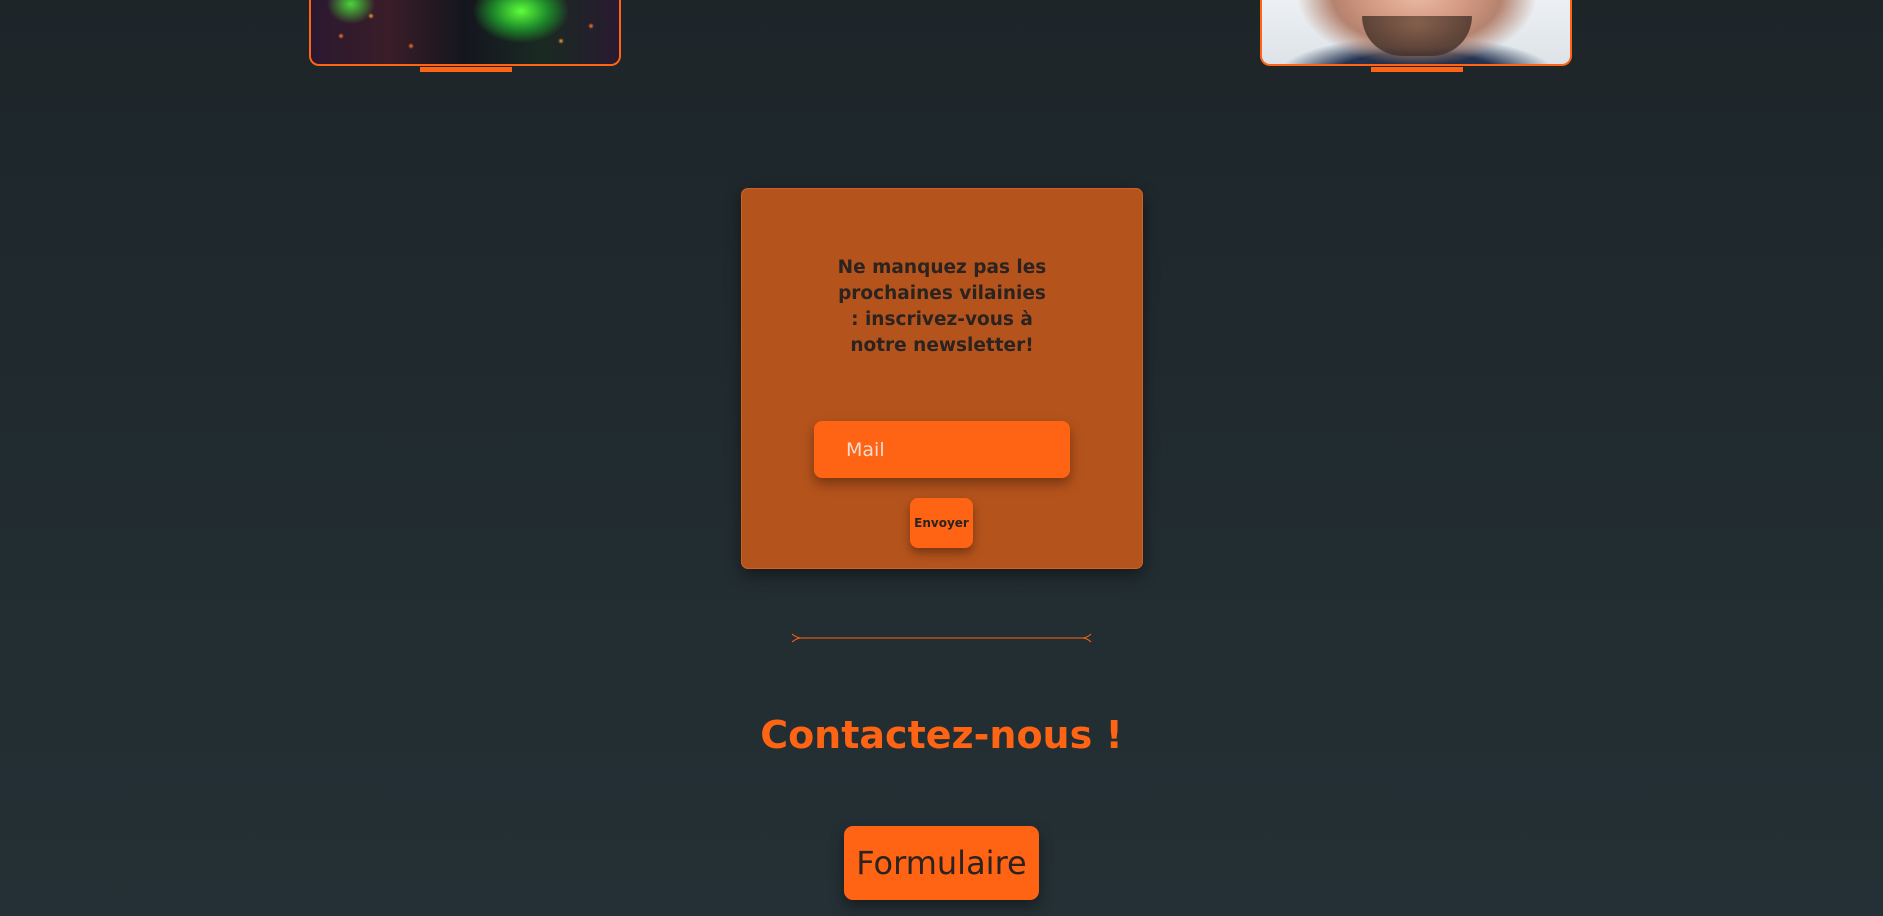  I want to click on section-divider, so click(941, 638).